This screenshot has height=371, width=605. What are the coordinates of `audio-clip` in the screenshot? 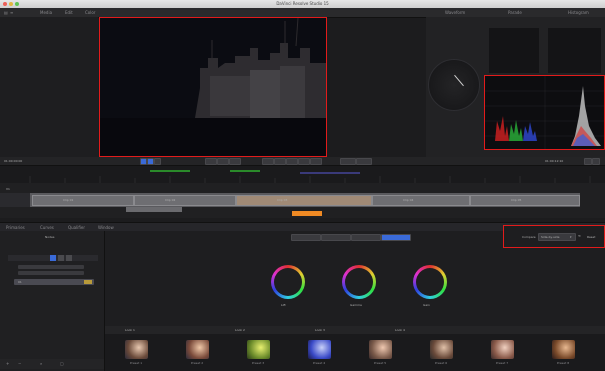 It's located at (154, 209).